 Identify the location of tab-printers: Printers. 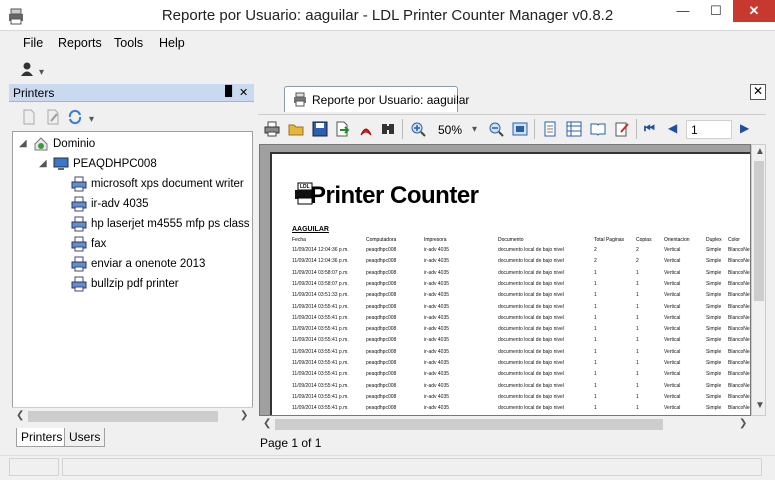
(42, 437).